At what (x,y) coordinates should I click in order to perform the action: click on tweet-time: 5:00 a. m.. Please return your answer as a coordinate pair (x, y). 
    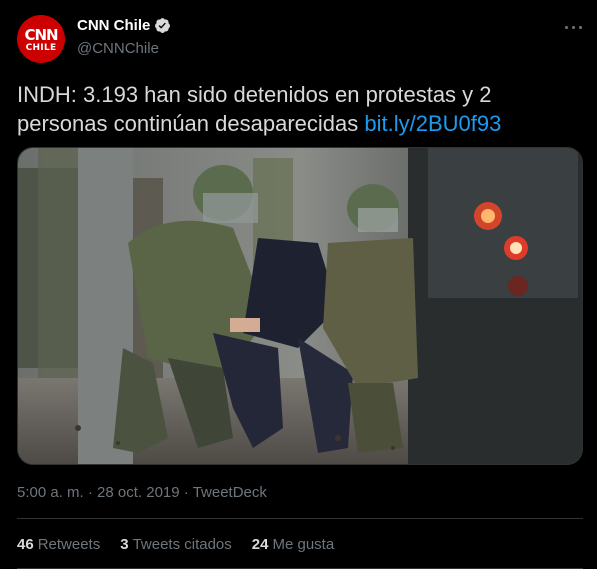
    Looking at the image, I should click on (50, 492).